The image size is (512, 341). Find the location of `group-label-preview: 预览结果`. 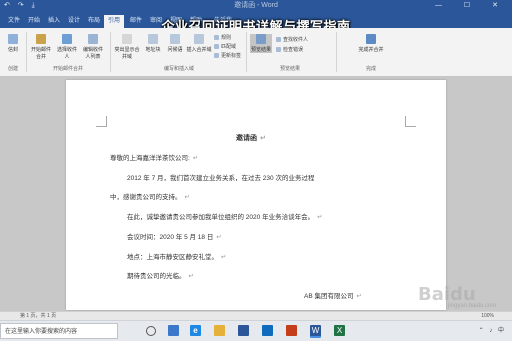

group-label-preview: 预览结果 is located at coordinates (289, 69).